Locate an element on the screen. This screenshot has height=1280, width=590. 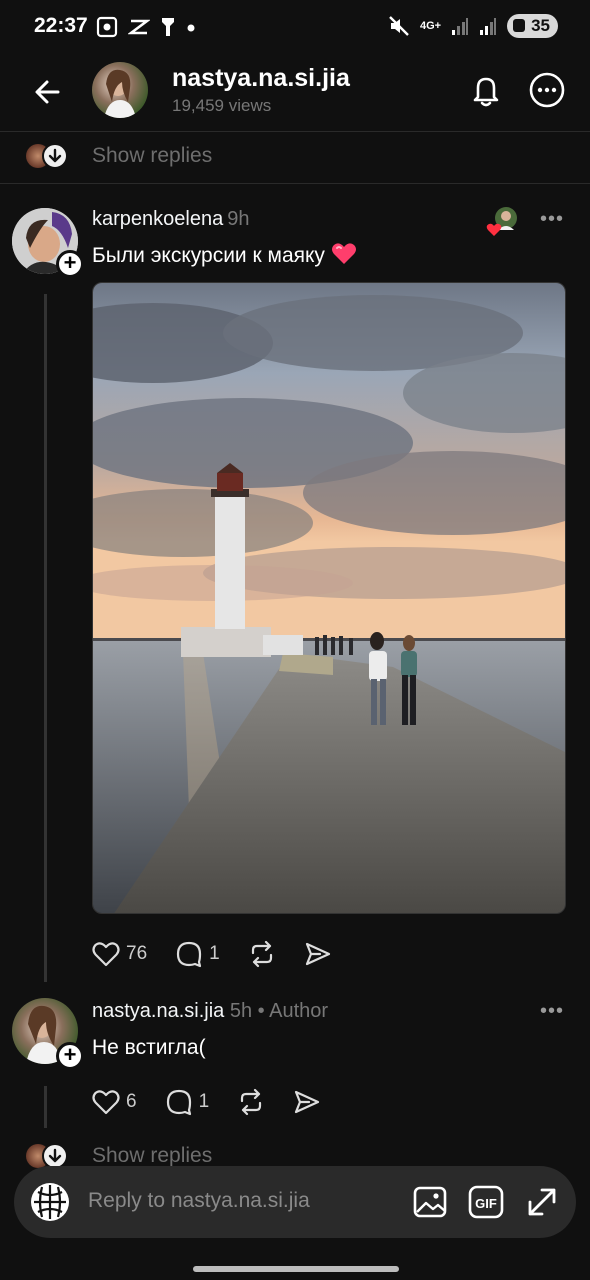
reply-username: karpenkoelena 9h is located at coordinates (170, 219).